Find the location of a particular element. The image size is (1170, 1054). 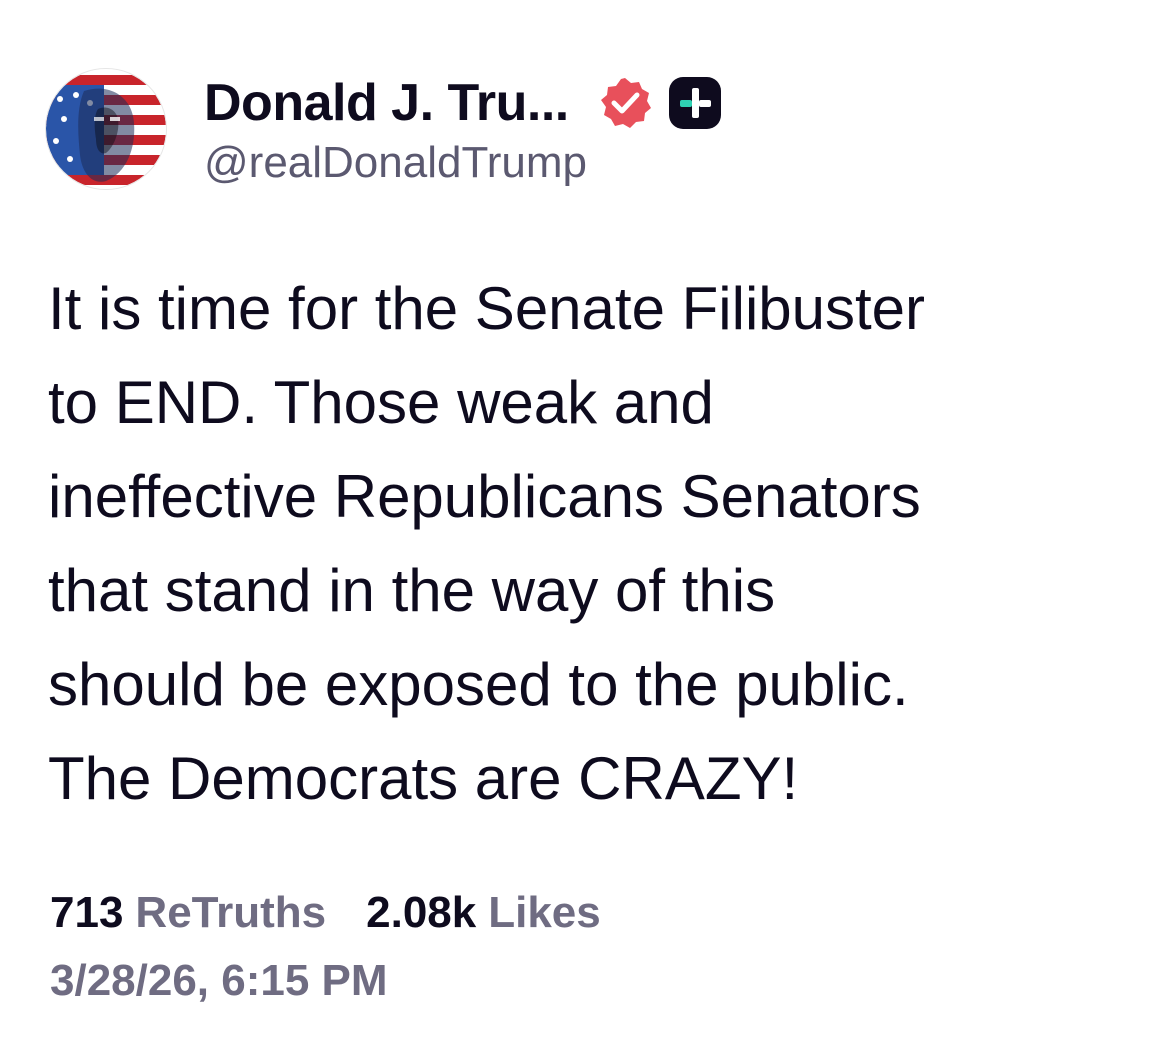

post-text-line: to END. Those weak and is located at coordinates (381, 402).